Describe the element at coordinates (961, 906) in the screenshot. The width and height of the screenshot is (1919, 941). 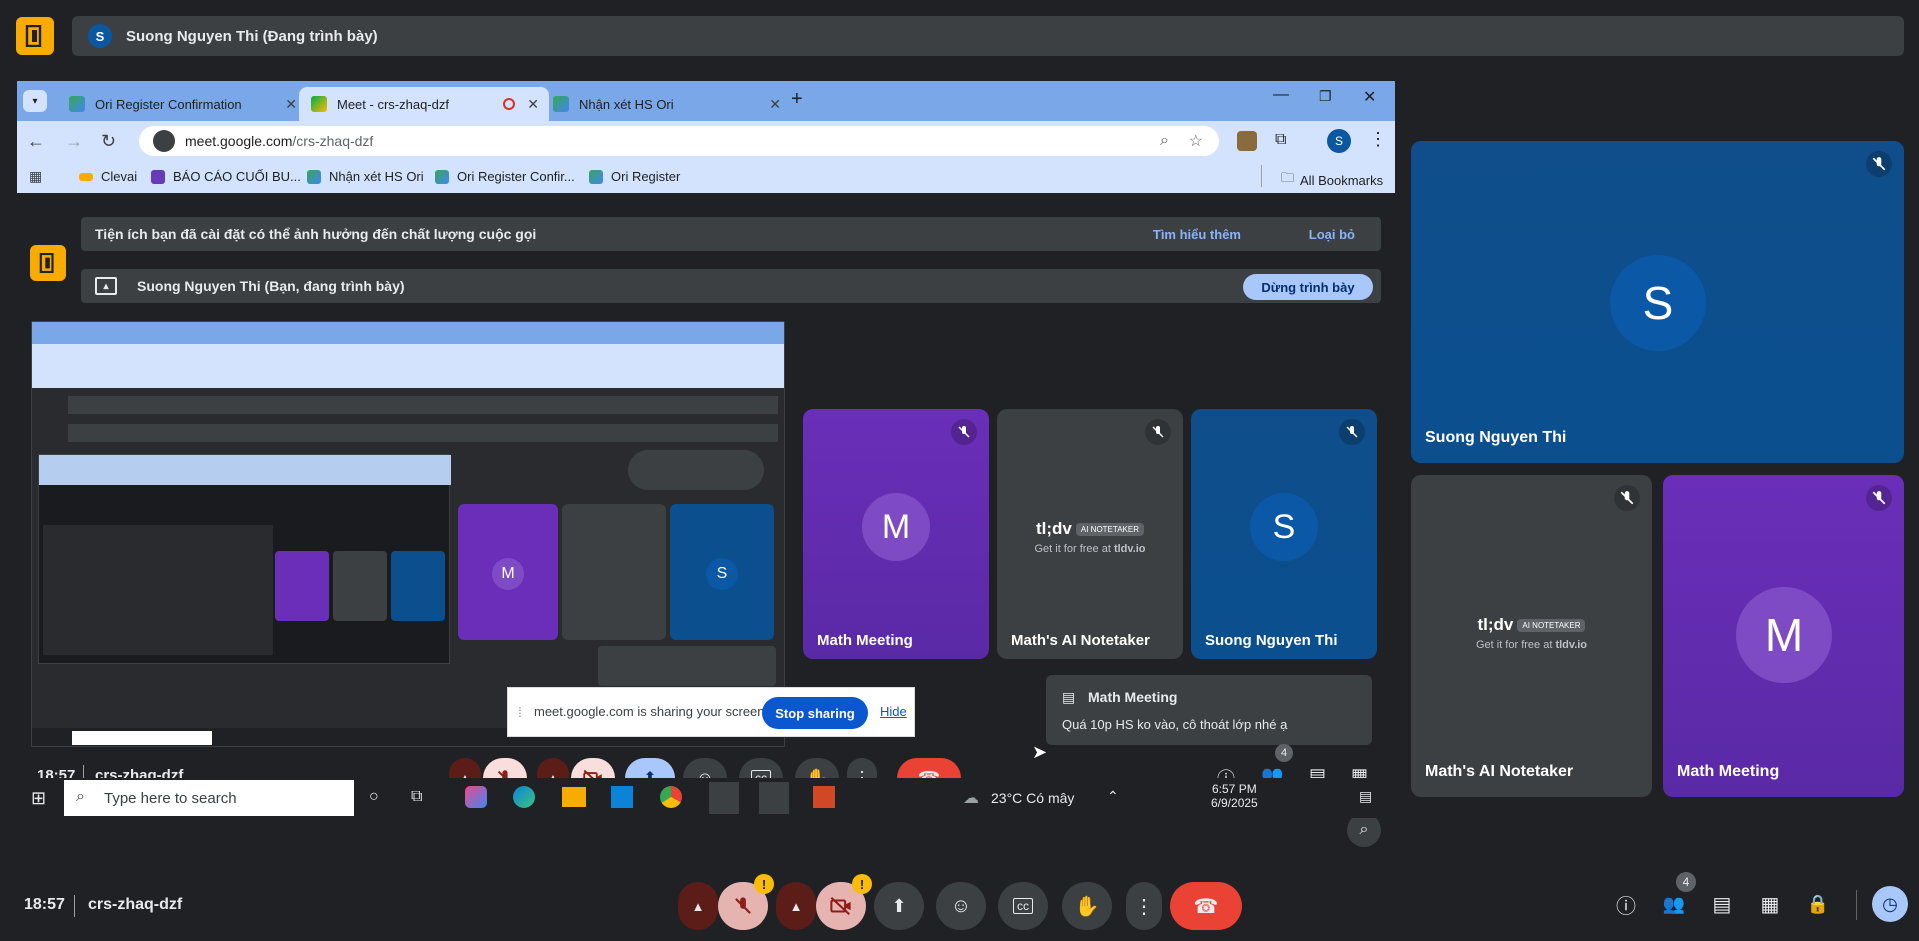
I see `emoji-button: ☺` at that location.